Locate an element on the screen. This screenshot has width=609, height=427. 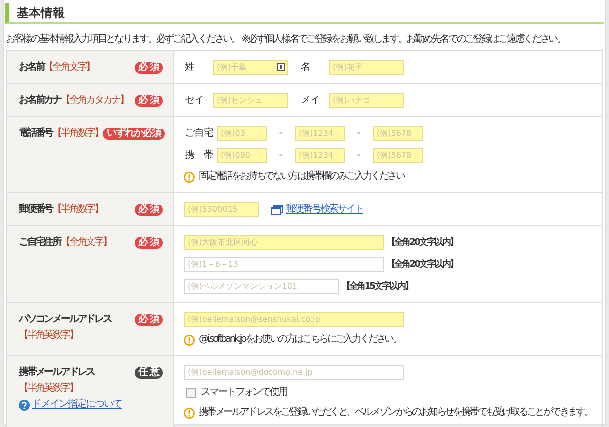
help-link: ドメイン指定について is located at coordinates (77, 405).